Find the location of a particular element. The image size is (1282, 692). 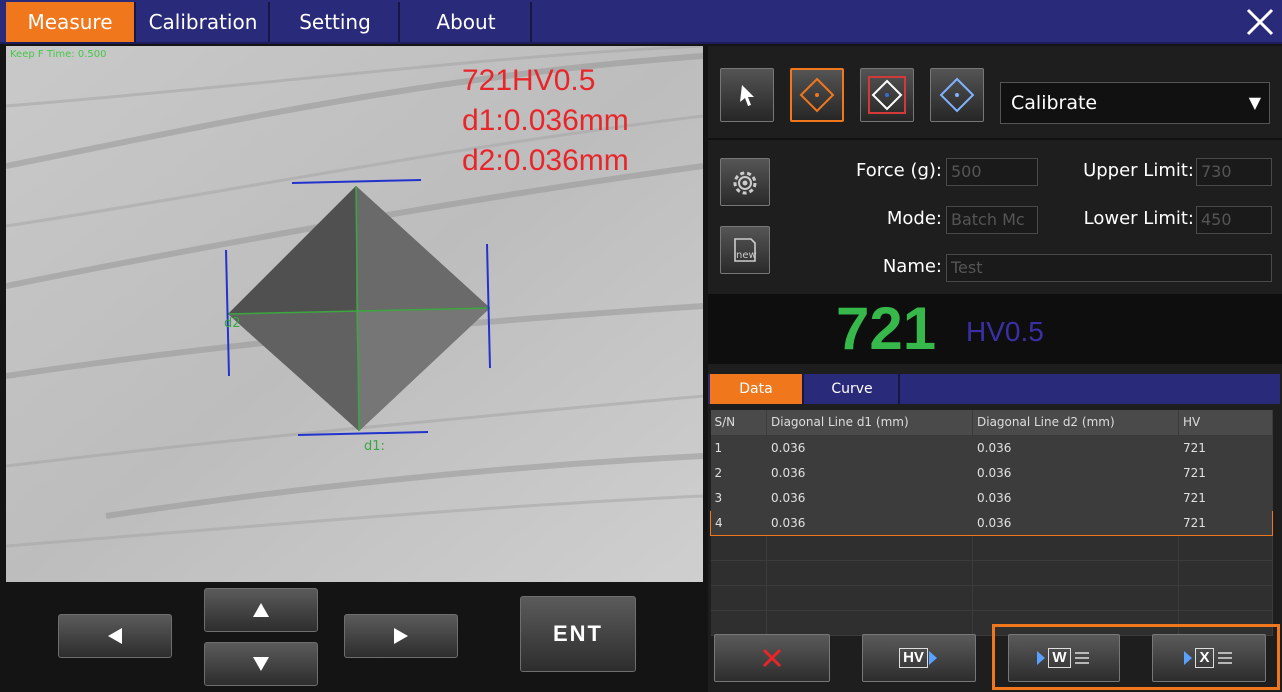

result-value: 721 is located at coordinates (886, 328).